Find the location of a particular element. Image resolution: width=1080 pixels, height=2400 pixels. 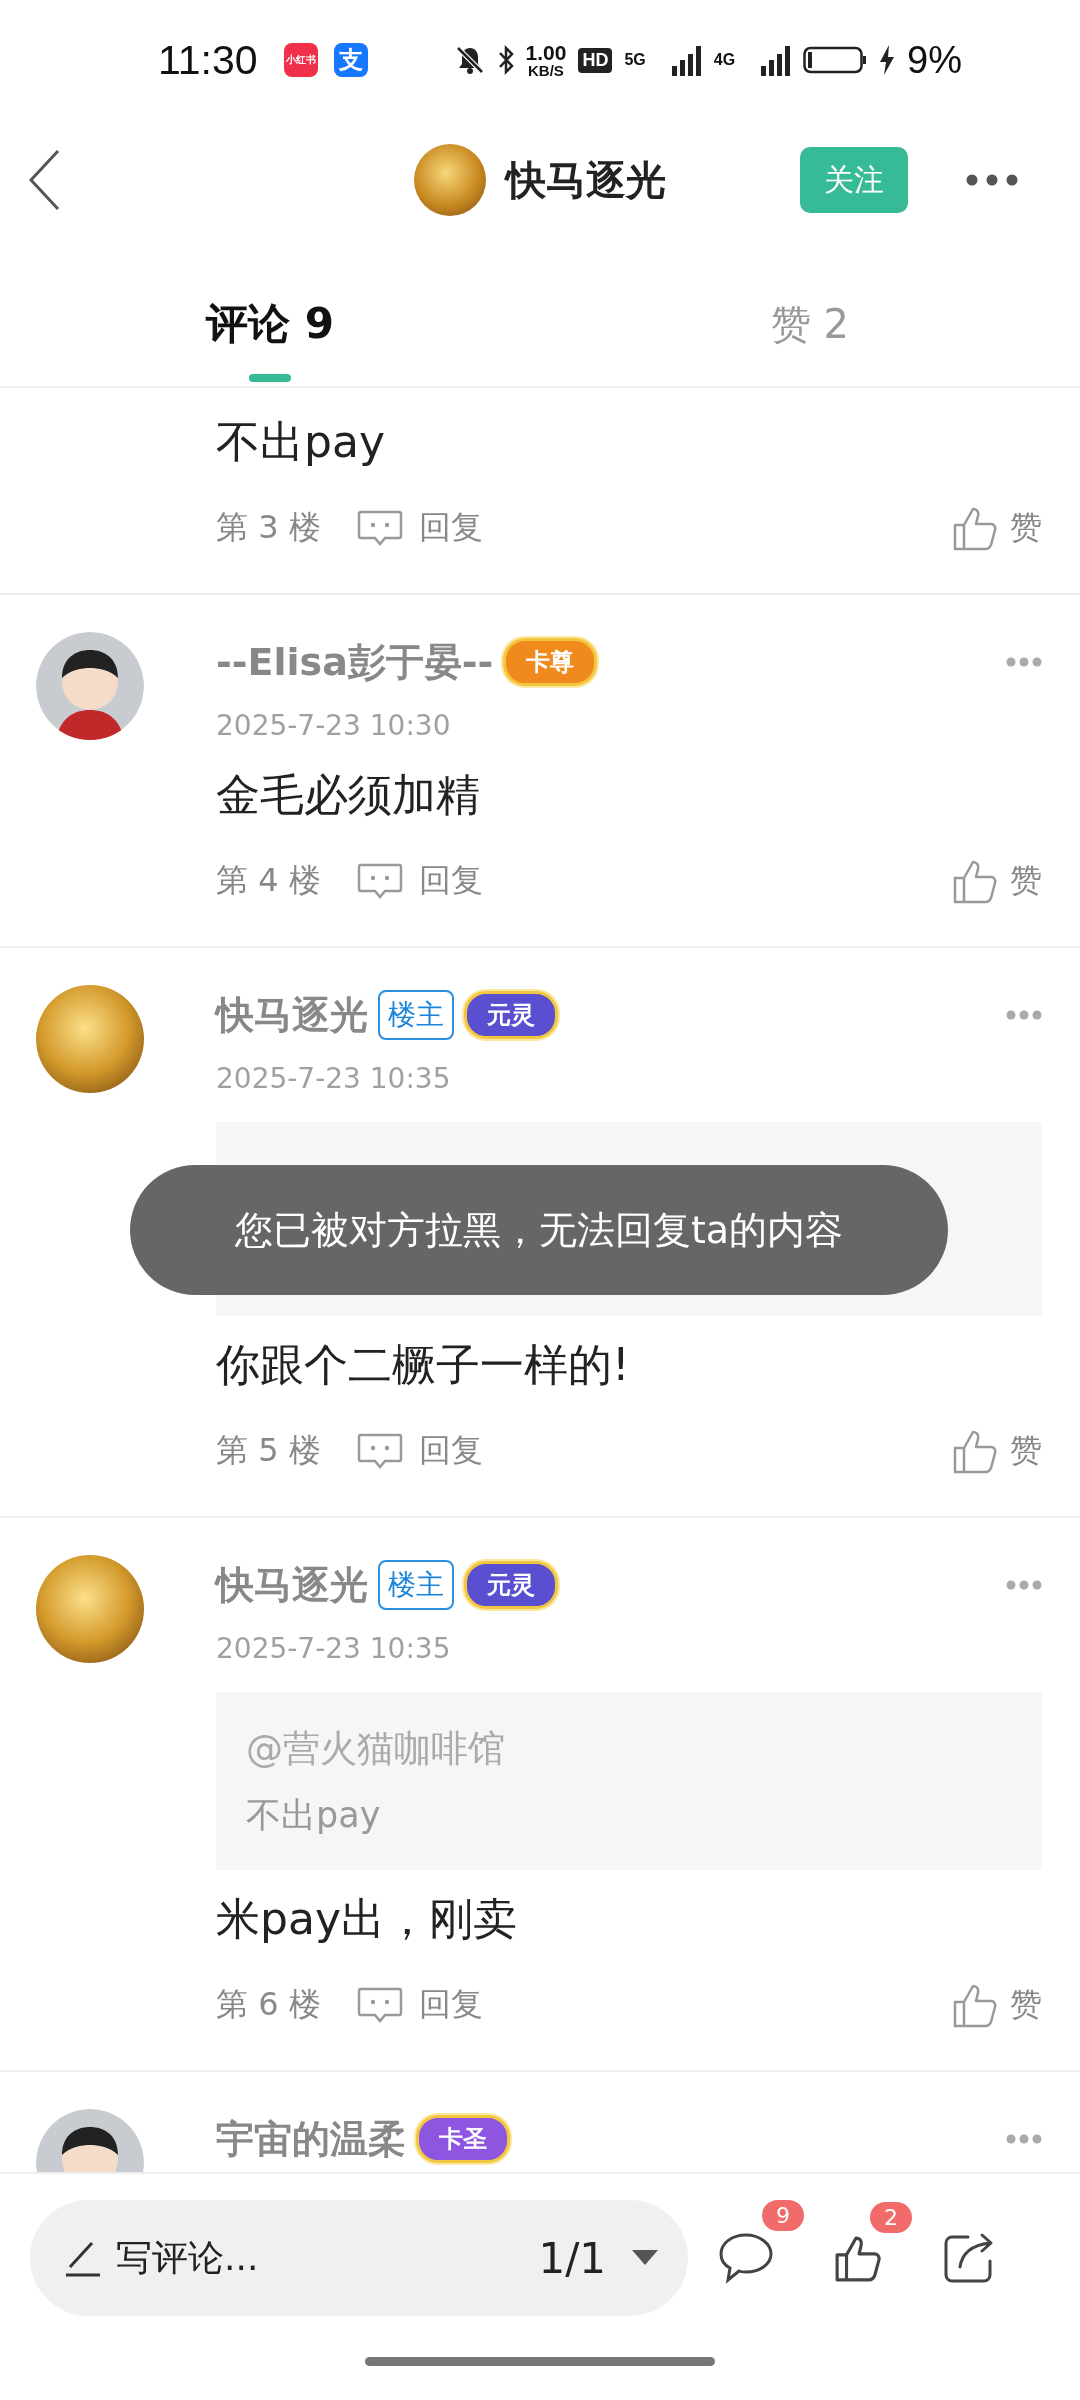

quoted-mention: @营火猫咖啡馆 is located at coordinates (376, 1749).